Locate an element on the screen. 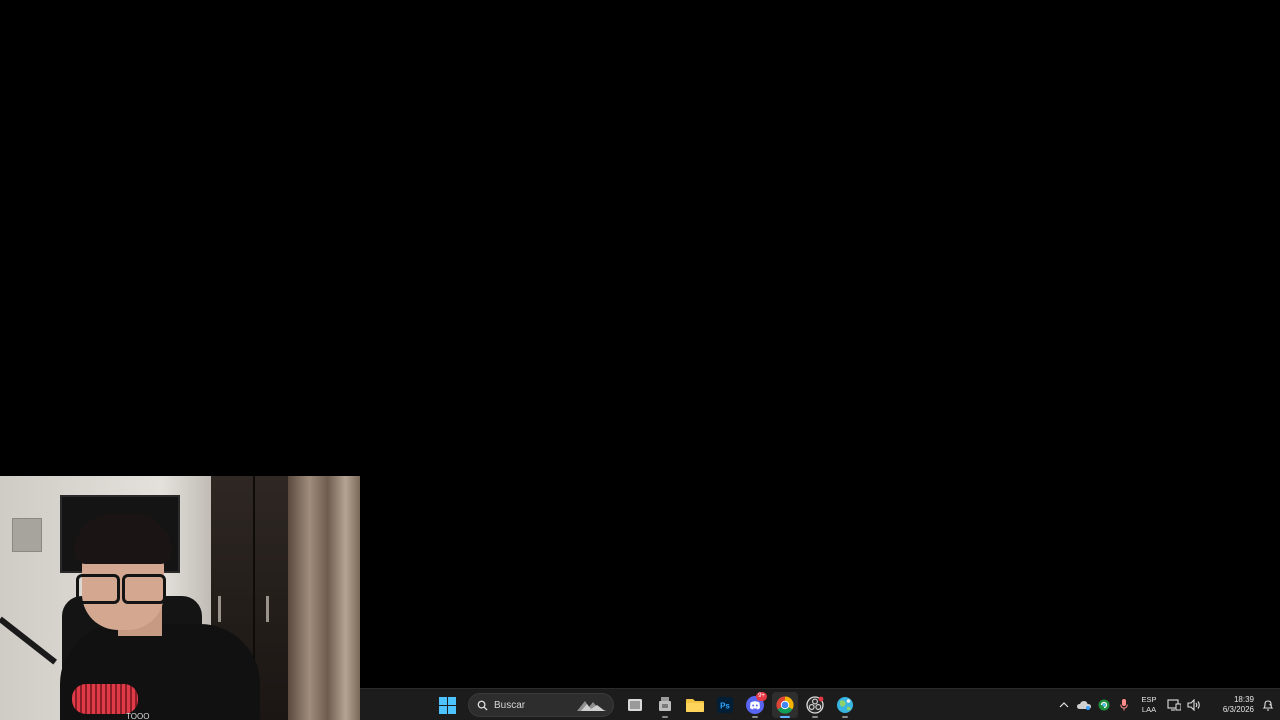 This screenshot has width=1280, height=720. onedrive-button is located at coordinates (1084, 705).